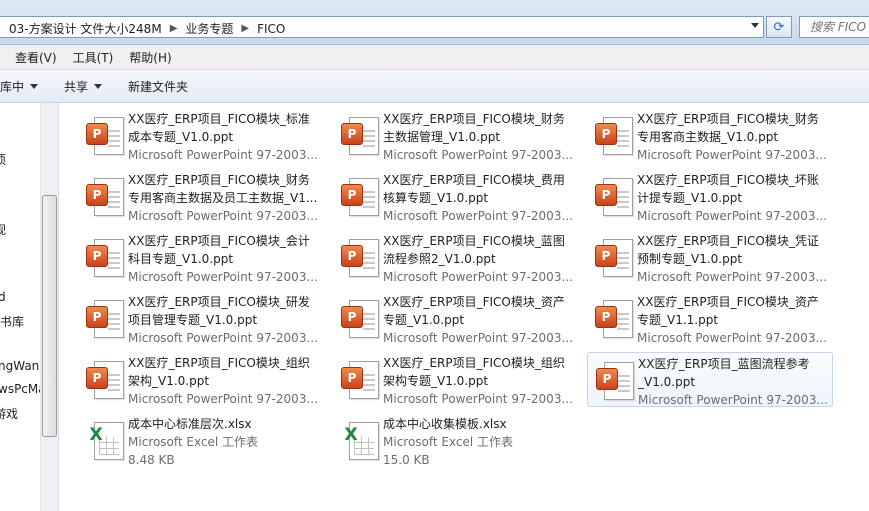 This screenshot has width=869, height=511. I want to click on command-bar: 包含到库中 共享 新建文件夹, so click(434, 86).